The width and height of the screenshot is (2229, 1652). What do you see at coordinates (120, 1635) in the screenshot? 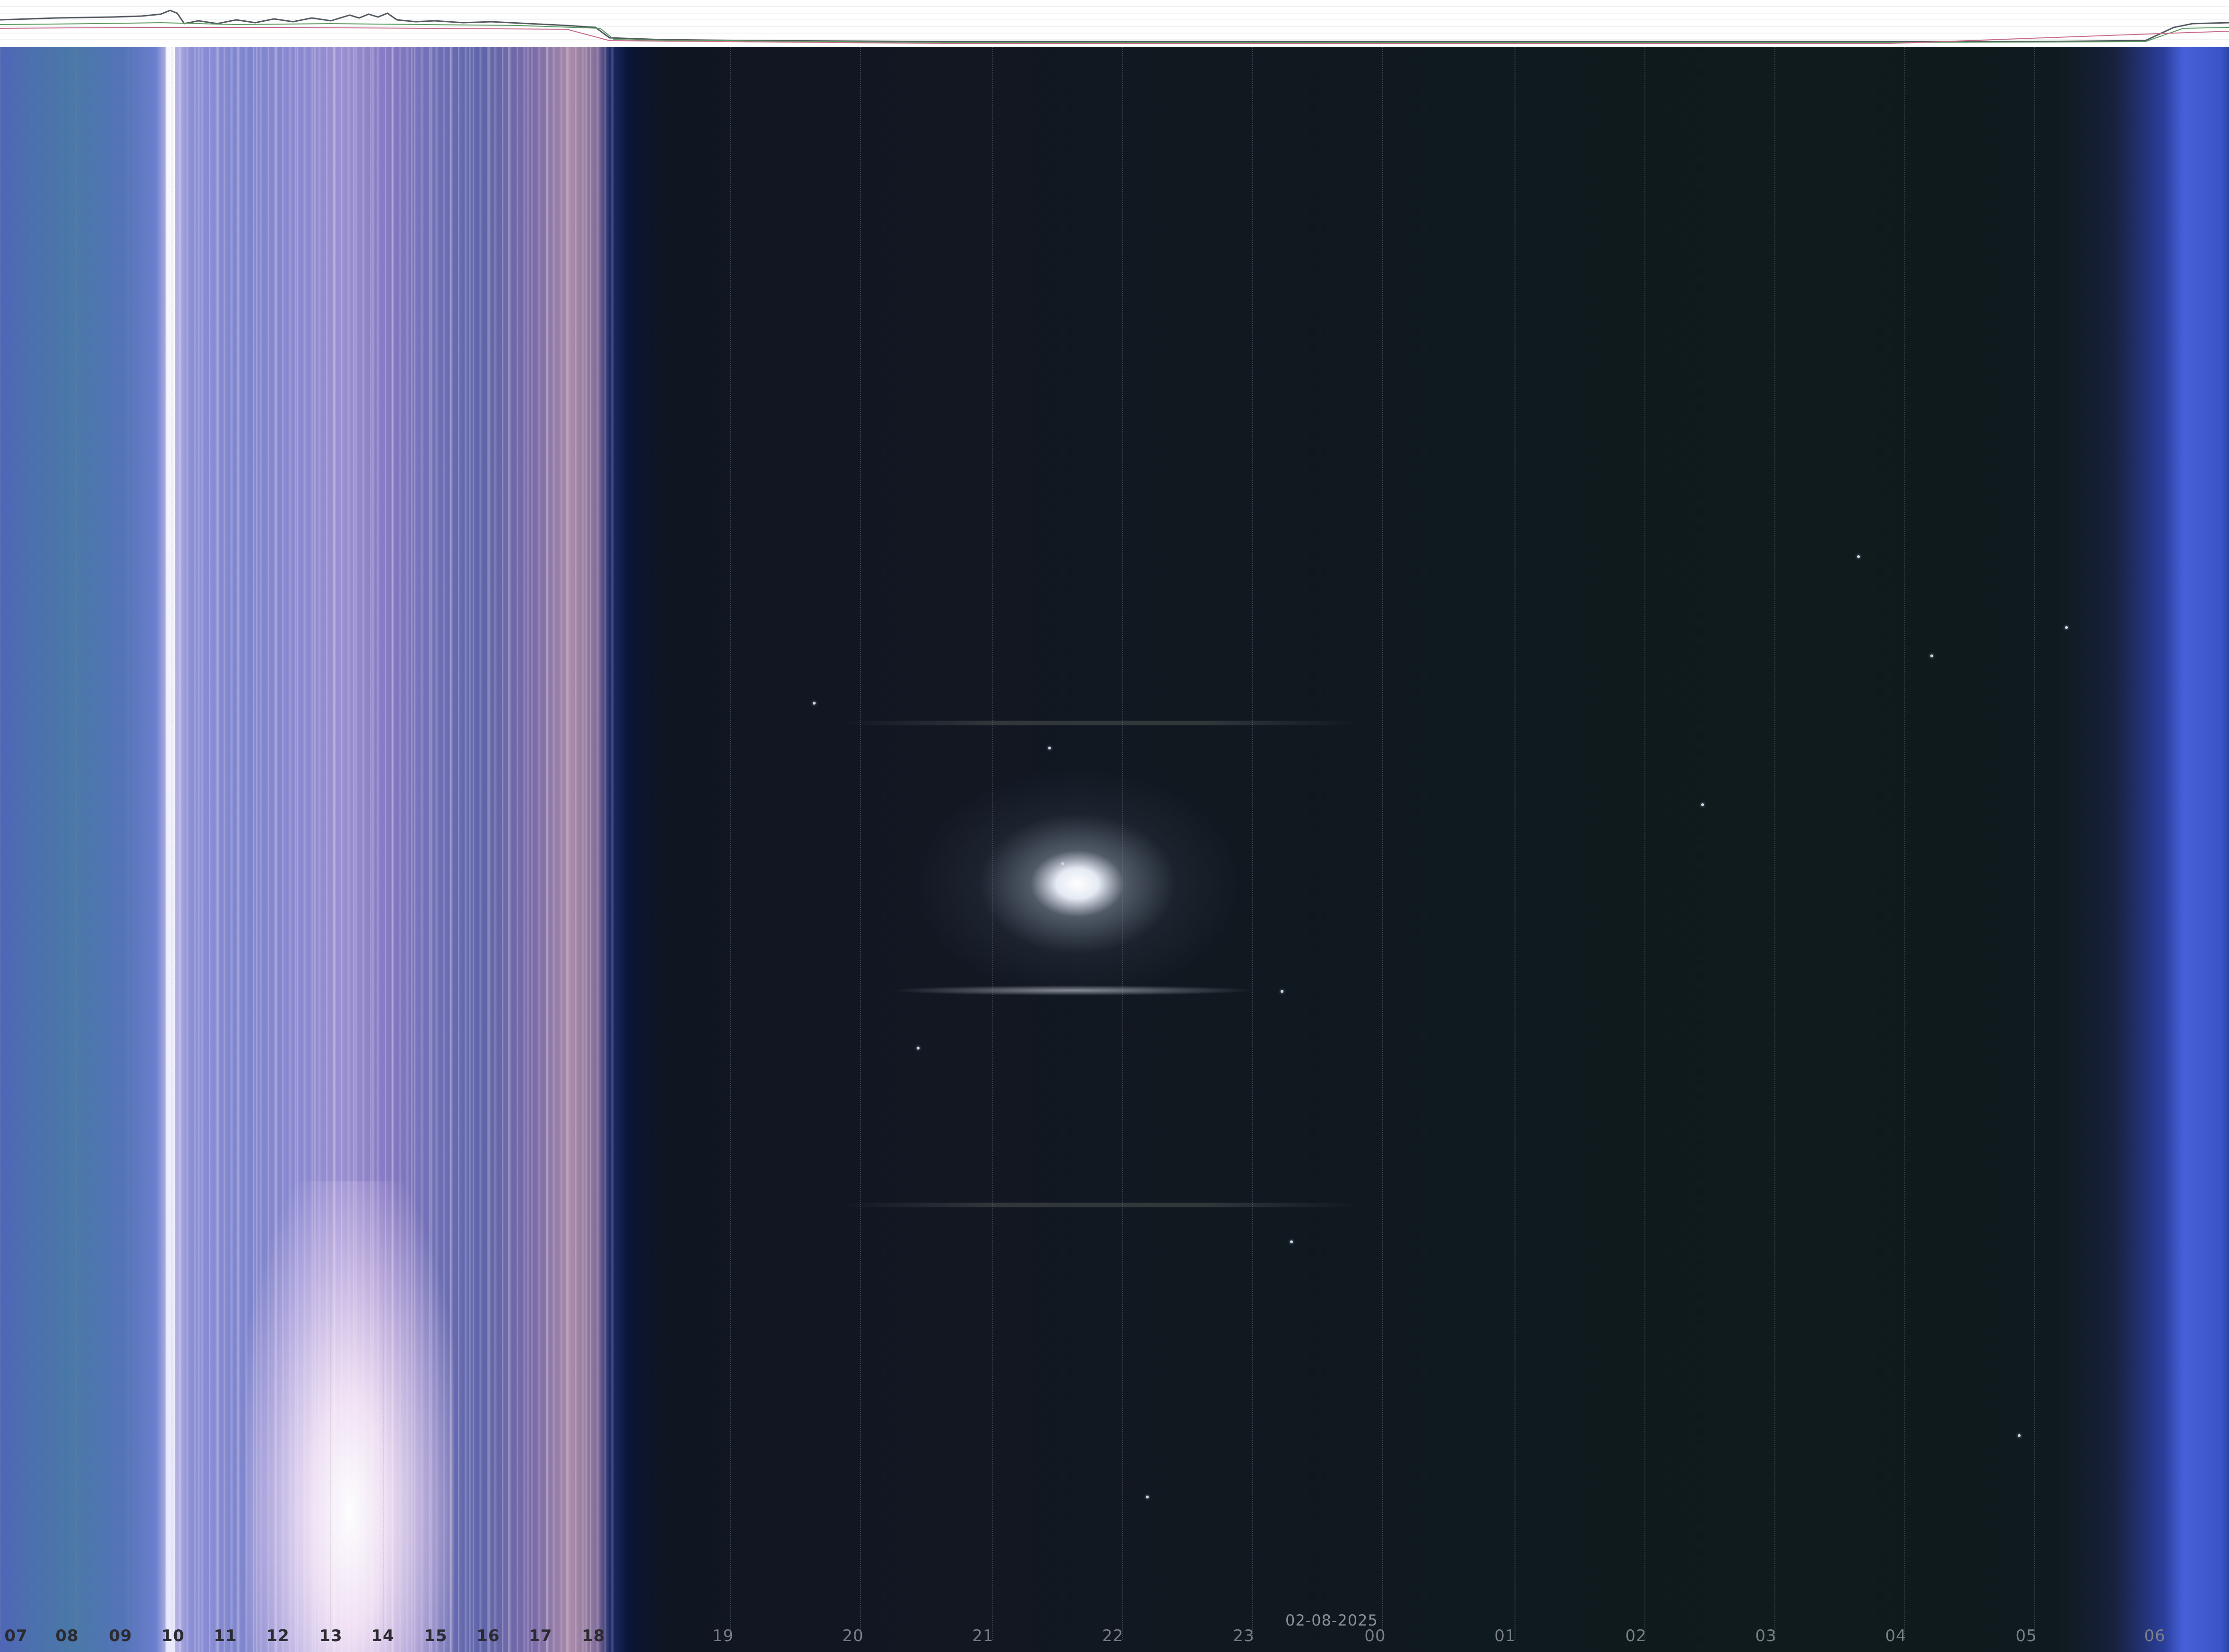
I see `hour-label: 09` at bounding box center [120, 1635].